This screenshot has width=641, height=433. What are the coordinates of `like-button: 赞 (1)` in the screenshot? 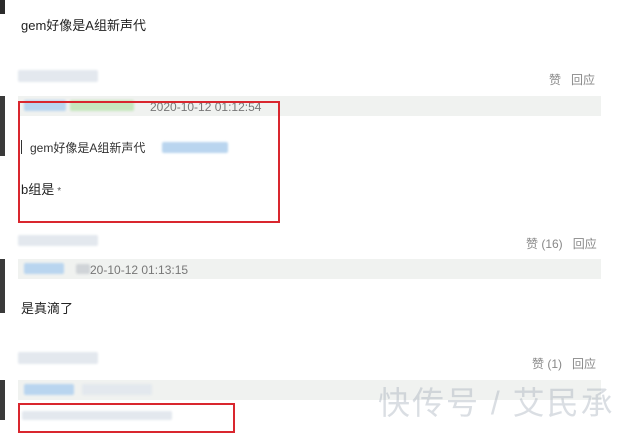 It's located at (547, 364).